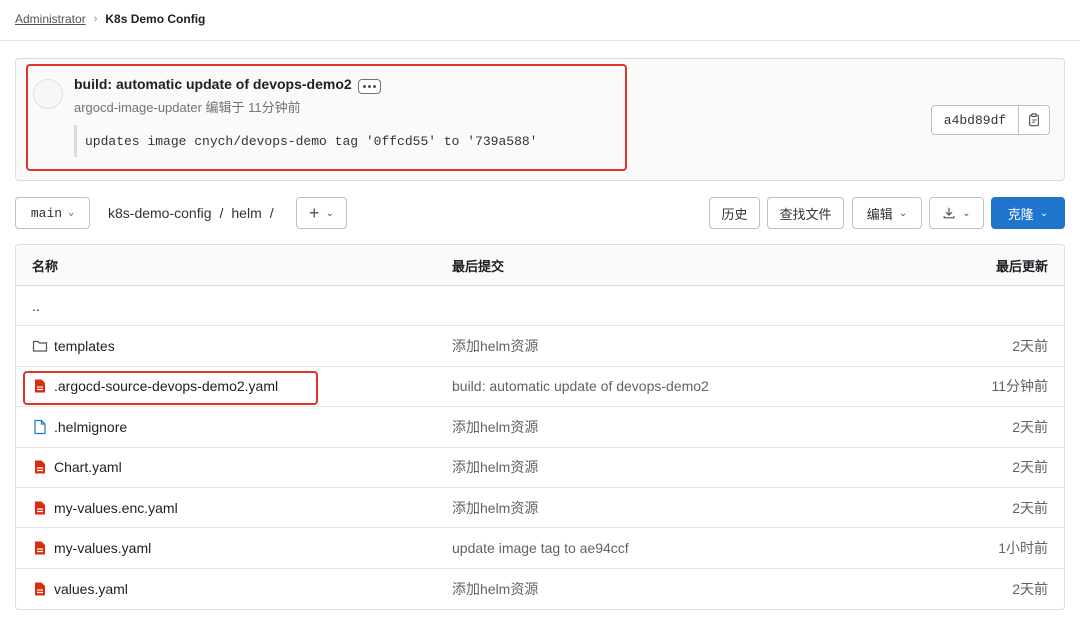 The width and height of the screenshot is (1080, 643). I want to click on commit-sha-group: a4bd89df, so click(990, 120).